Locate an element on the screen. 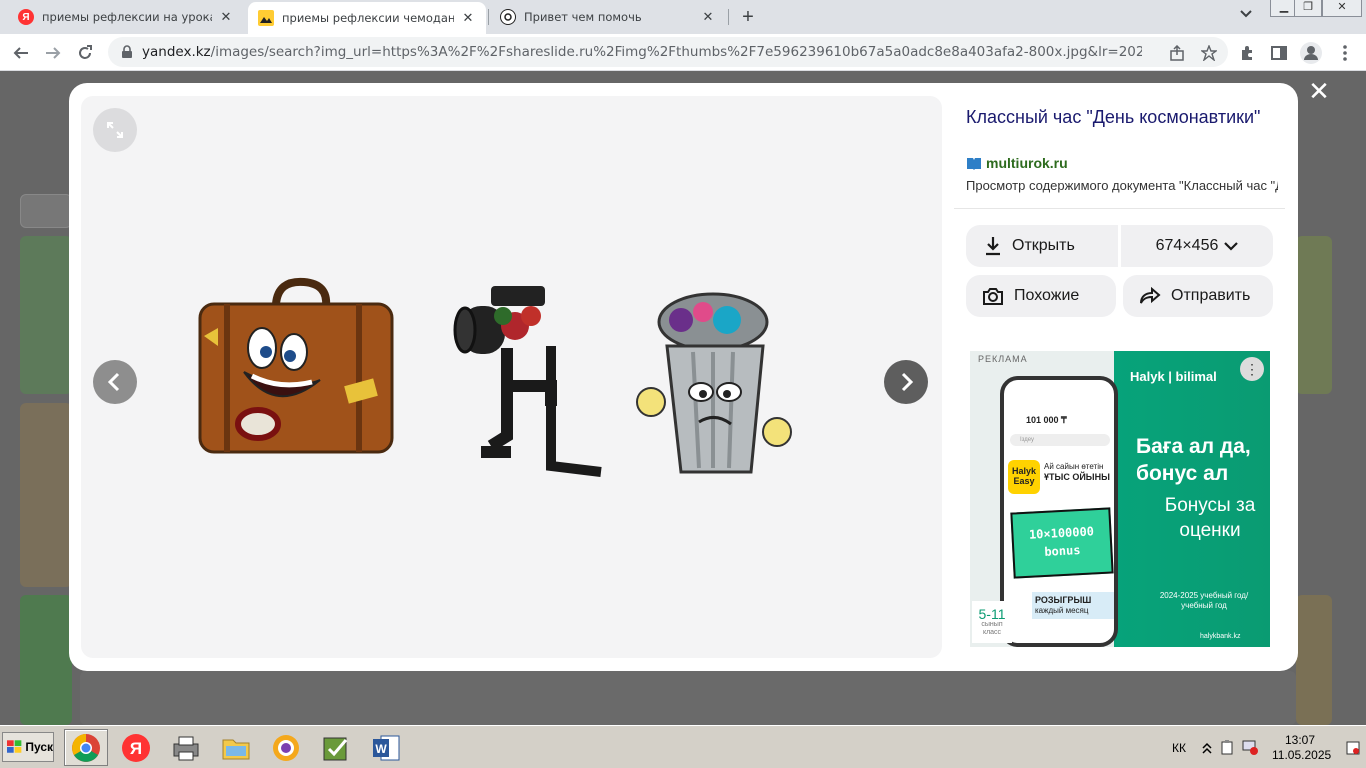  back-icon is located at coordinates (21, 53).